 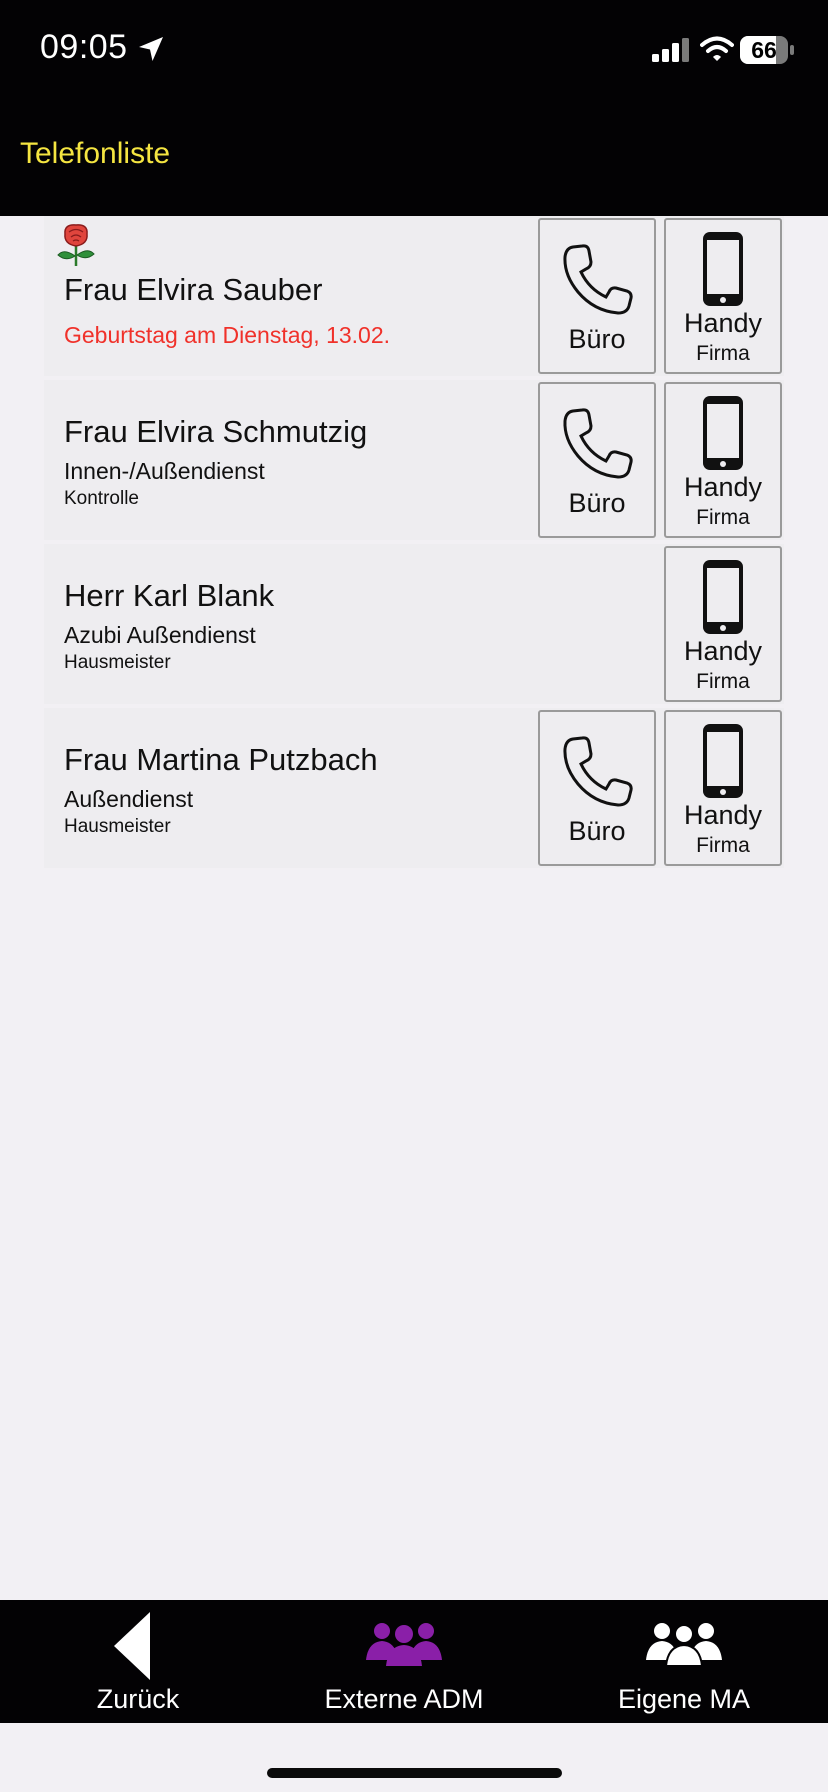 I want to click on contact-role: Kontrolle, so click(x=101, y=498).